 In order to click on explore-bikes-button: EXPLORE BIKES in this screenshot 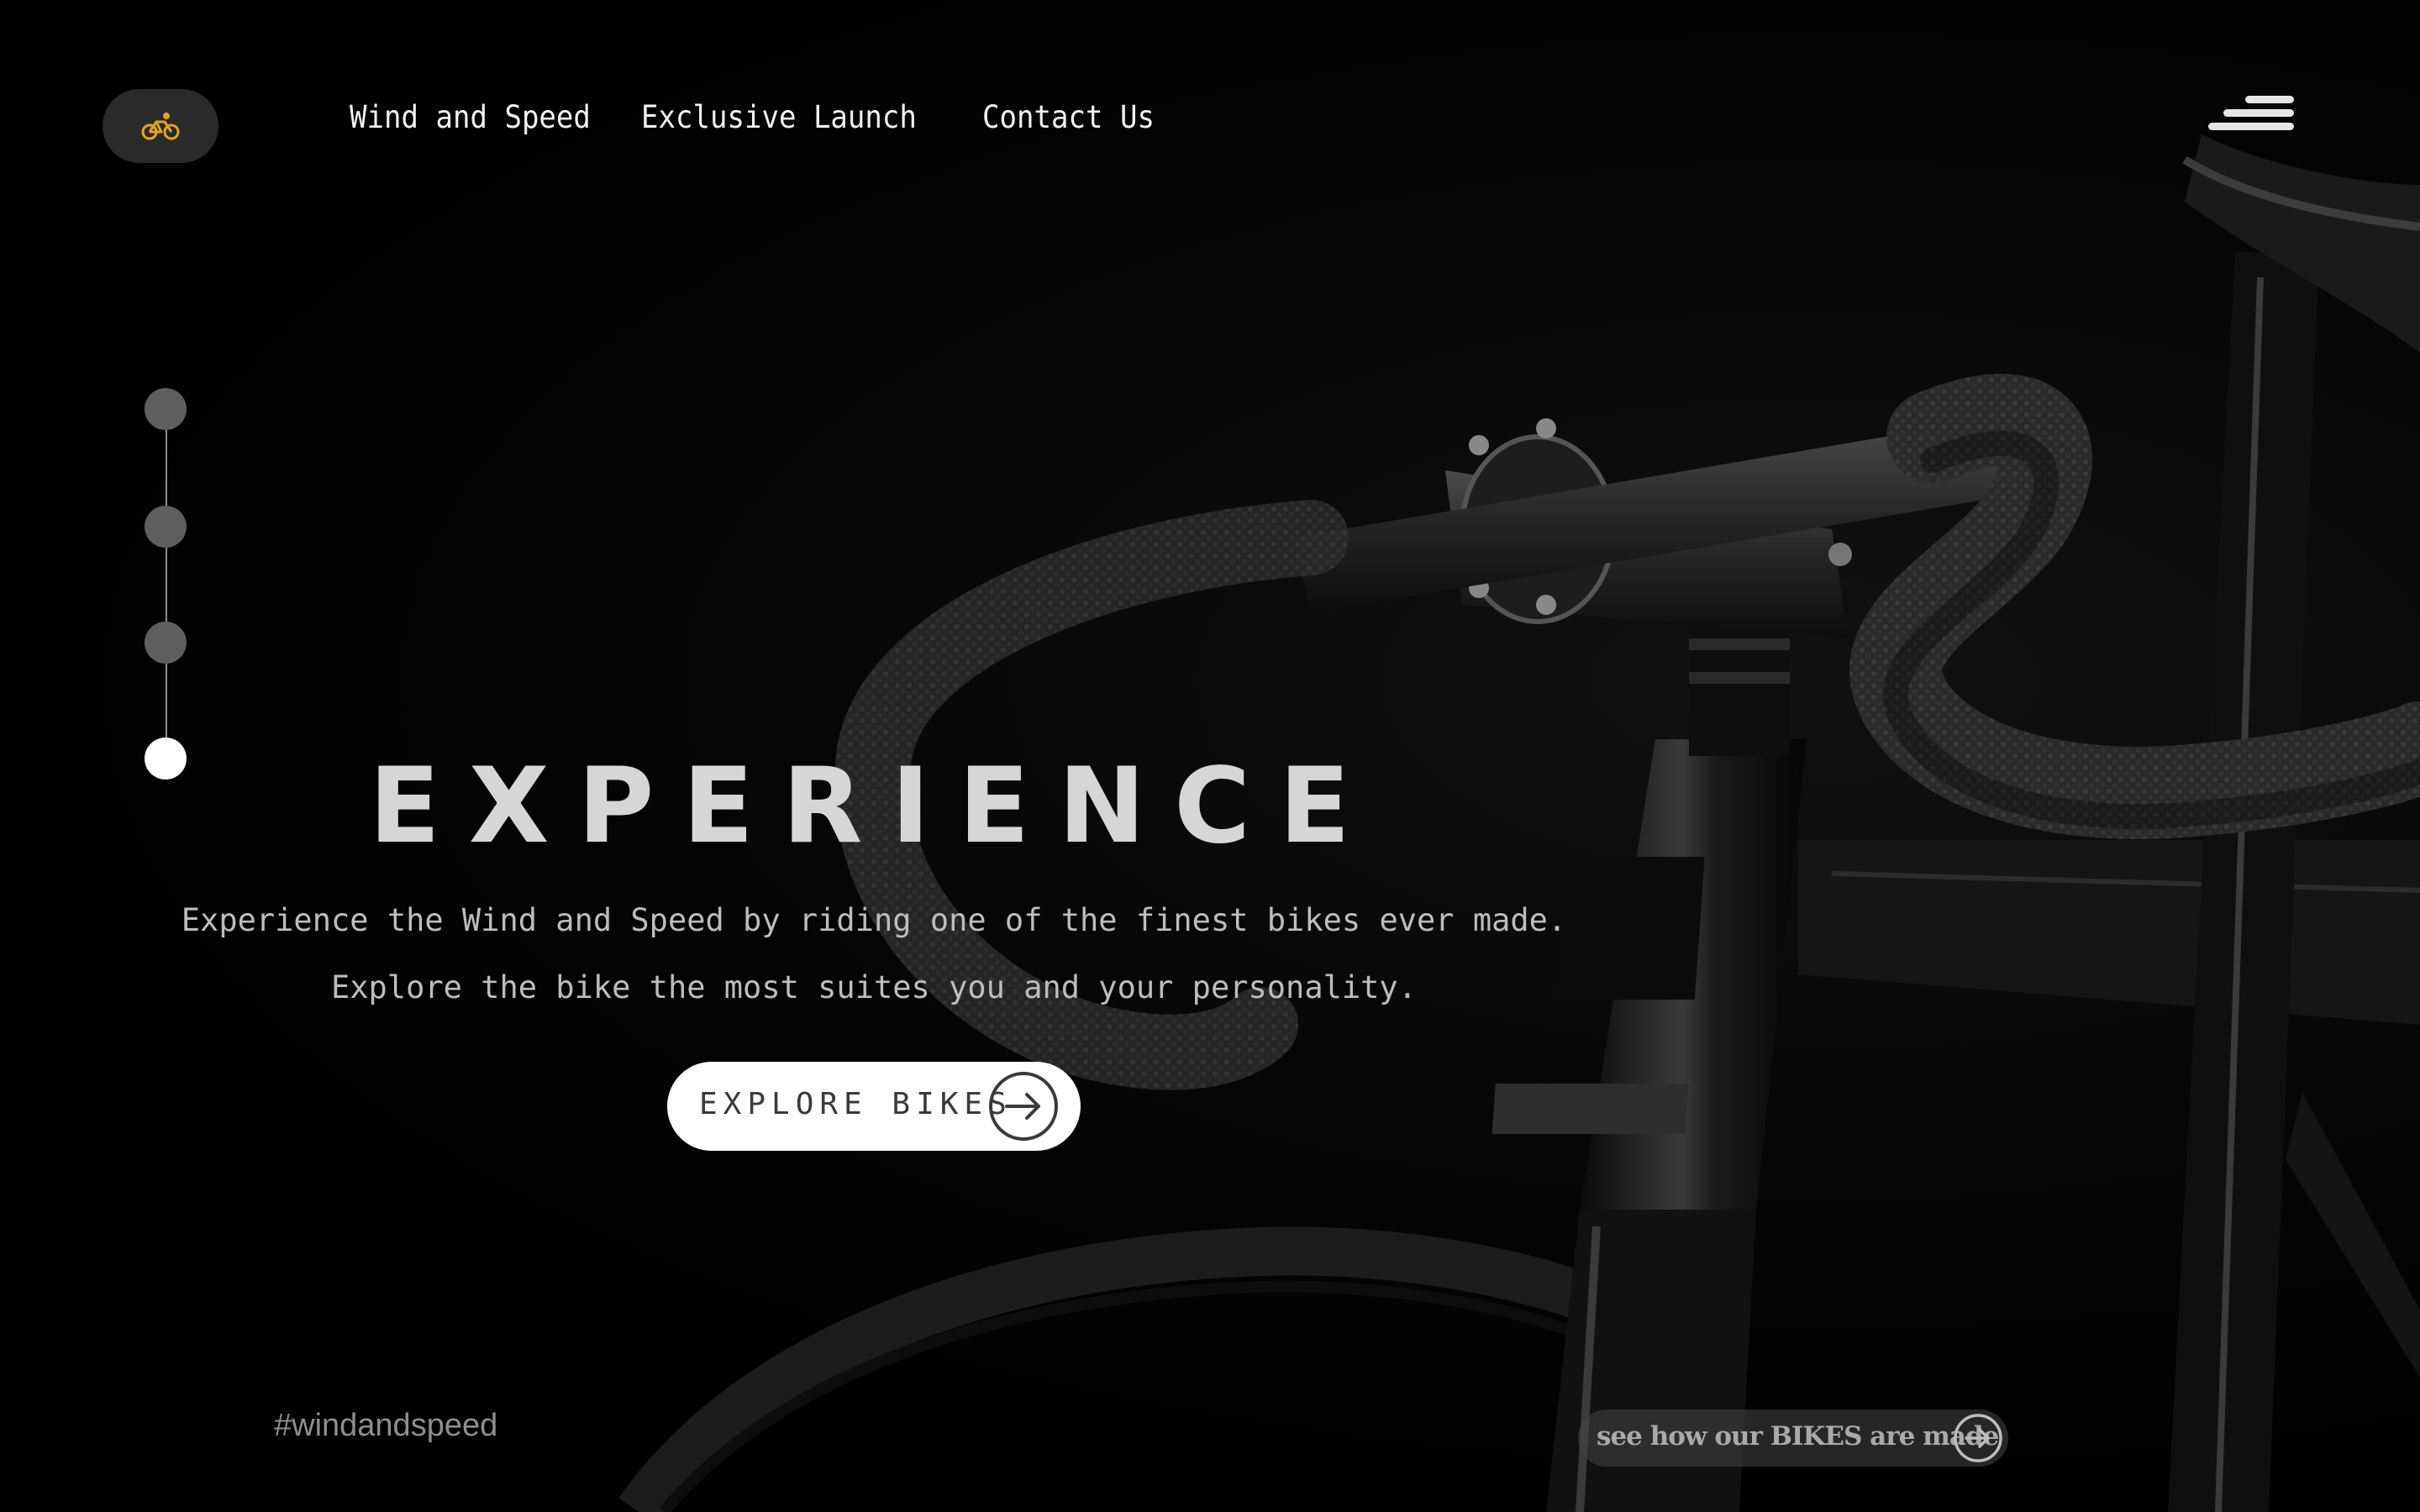, I will do `click(874, 1106)`.